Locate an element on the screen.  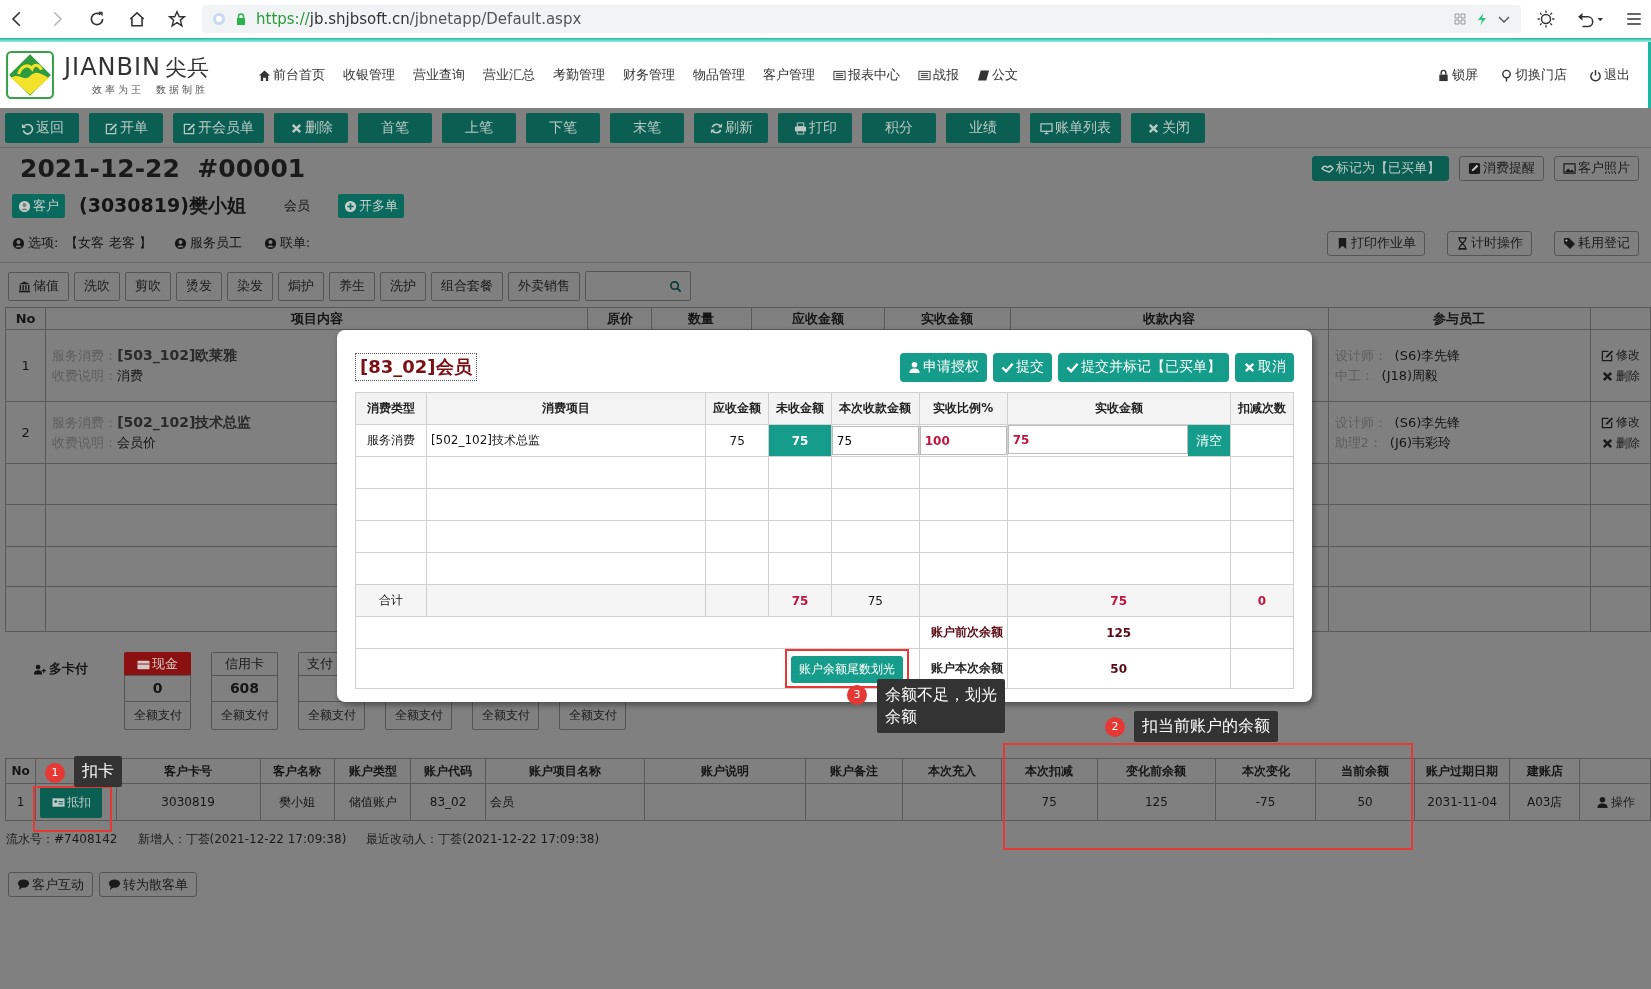
nav-link: 财务管理 is located at coordinates (649, 75).